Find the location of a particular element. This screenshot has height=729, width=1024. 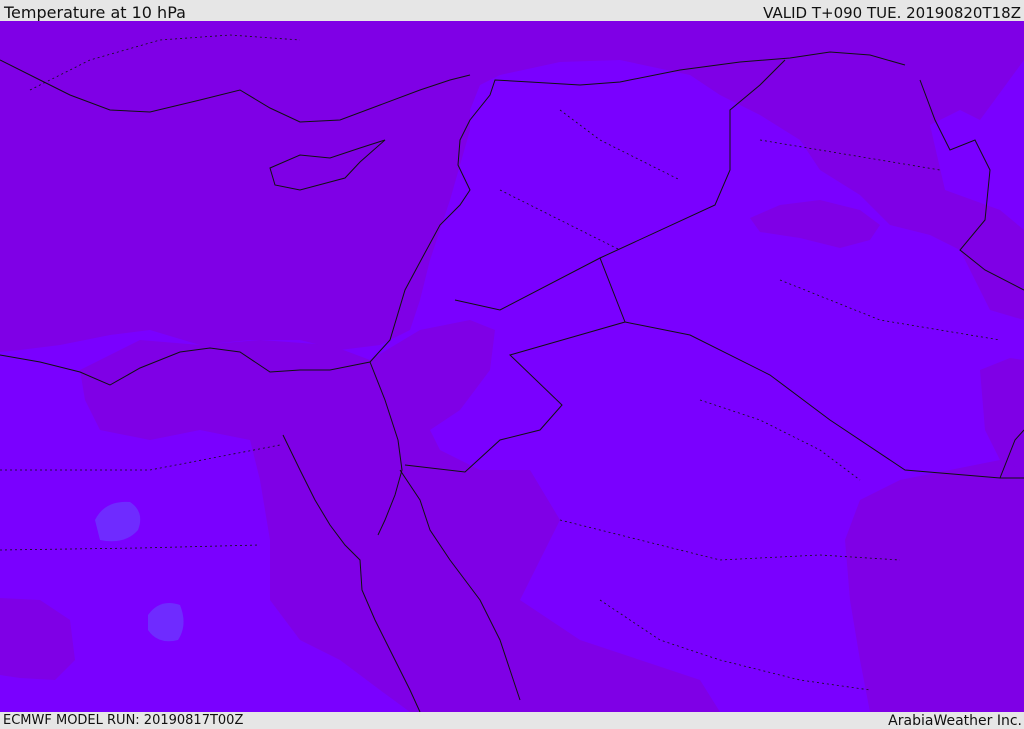

map-title: Temperature at 10 hPa is located at coordinates (95, 12).